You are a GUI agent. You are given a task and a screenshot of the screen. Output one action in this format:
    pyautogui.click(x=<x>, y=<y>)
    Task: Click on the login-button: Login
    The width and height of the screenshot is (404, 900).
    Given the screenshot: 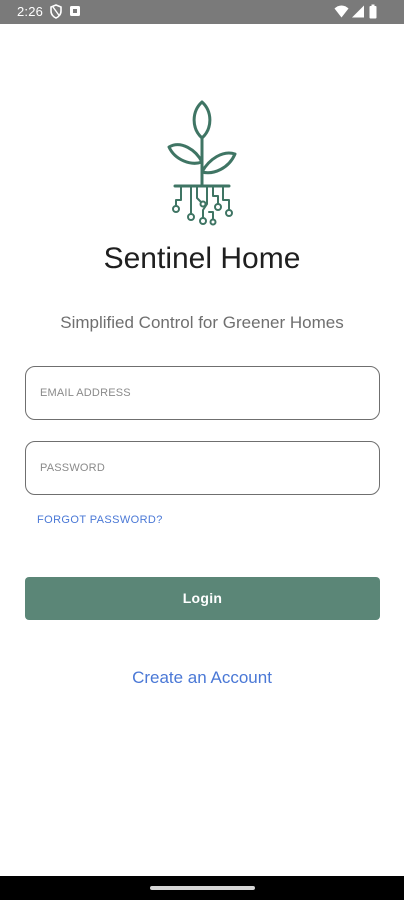 What is the action you would take?
    pyautogui.click(x=202, y=598)
    